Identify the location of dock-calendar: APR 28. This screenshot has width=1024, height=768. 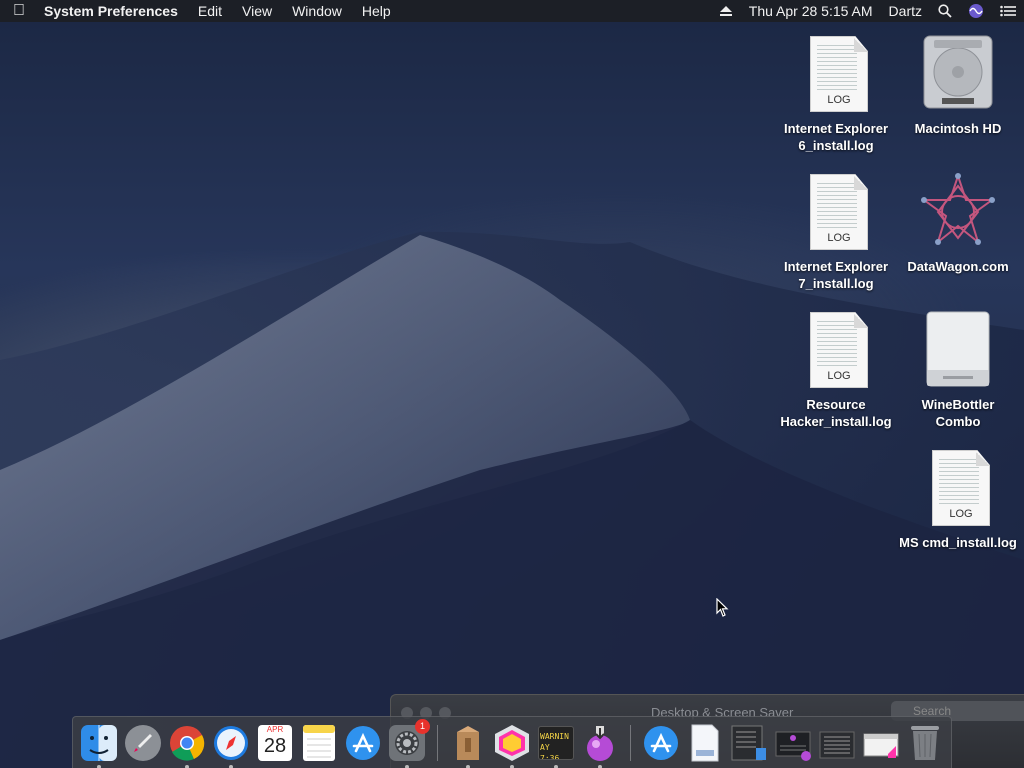
(275, 743).